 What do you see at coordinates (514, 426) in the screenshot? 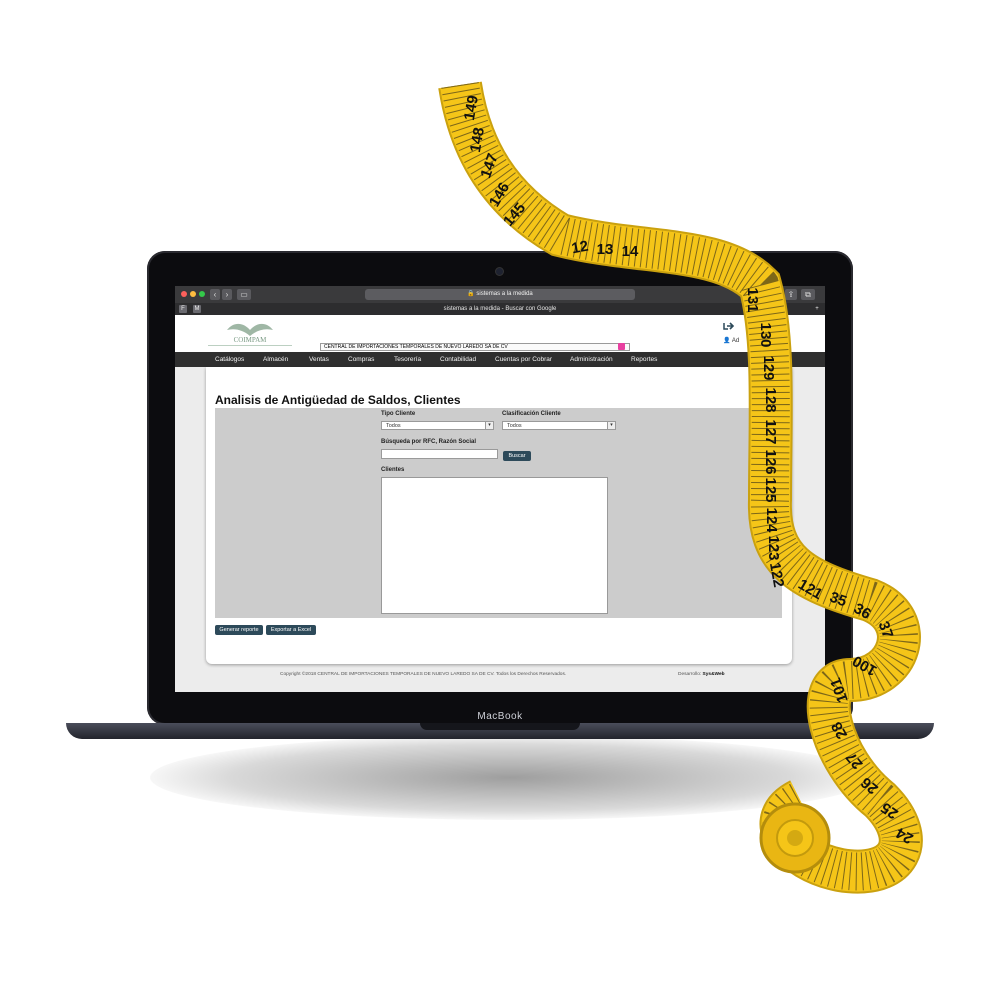
I see `clasificacion-cliente-value: Todos` at bounding box center [514, 426].